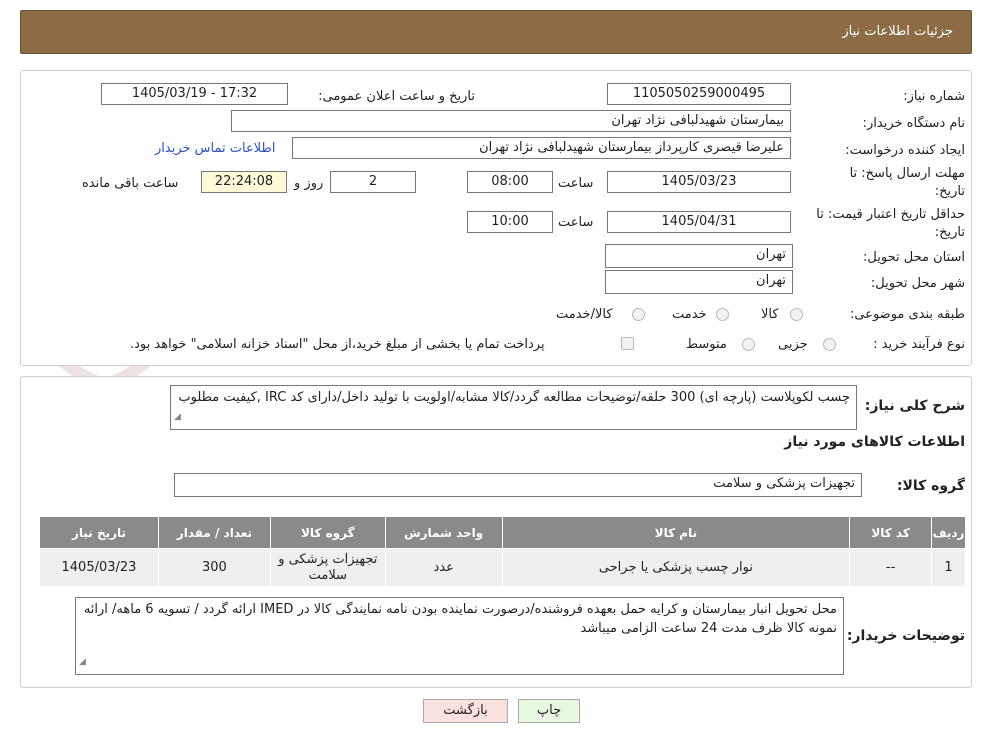  I want to click on deadline-label: مهلت ارسال پاسخ: تا تاریخ:, so click(907, 182).